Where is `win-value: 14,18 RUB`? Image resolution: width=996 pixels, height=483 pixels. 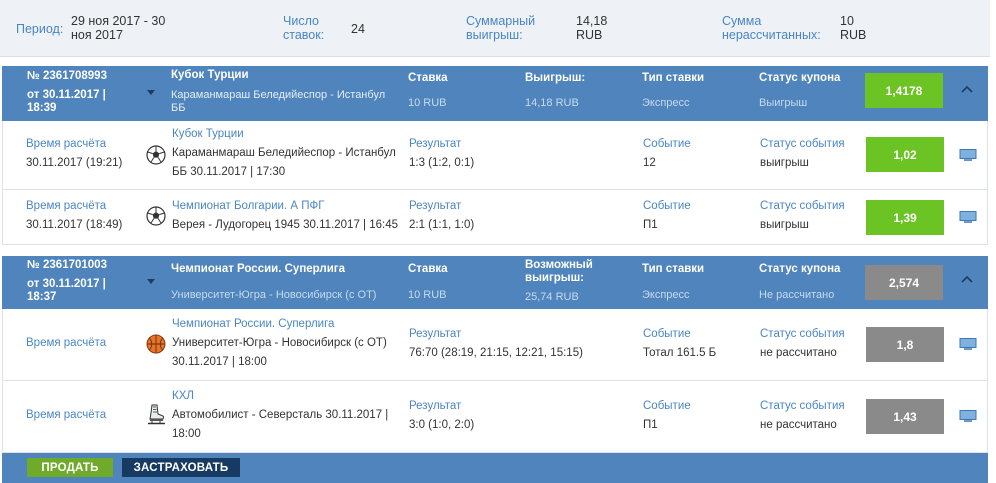
win-value: 14,18 RUB is located at coordinates (552, 103).